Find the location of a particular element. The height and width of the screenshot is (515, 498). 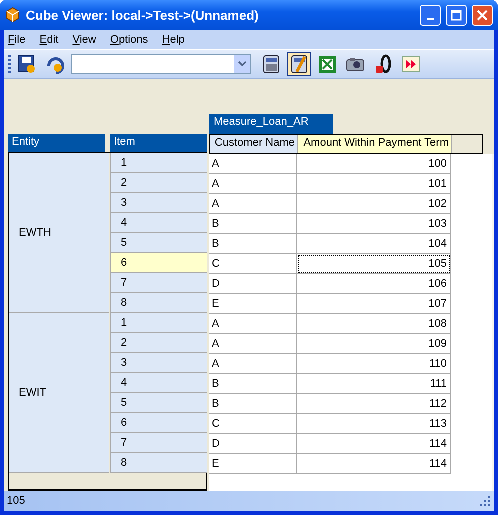

close-button is located at coordinates (482, 15).